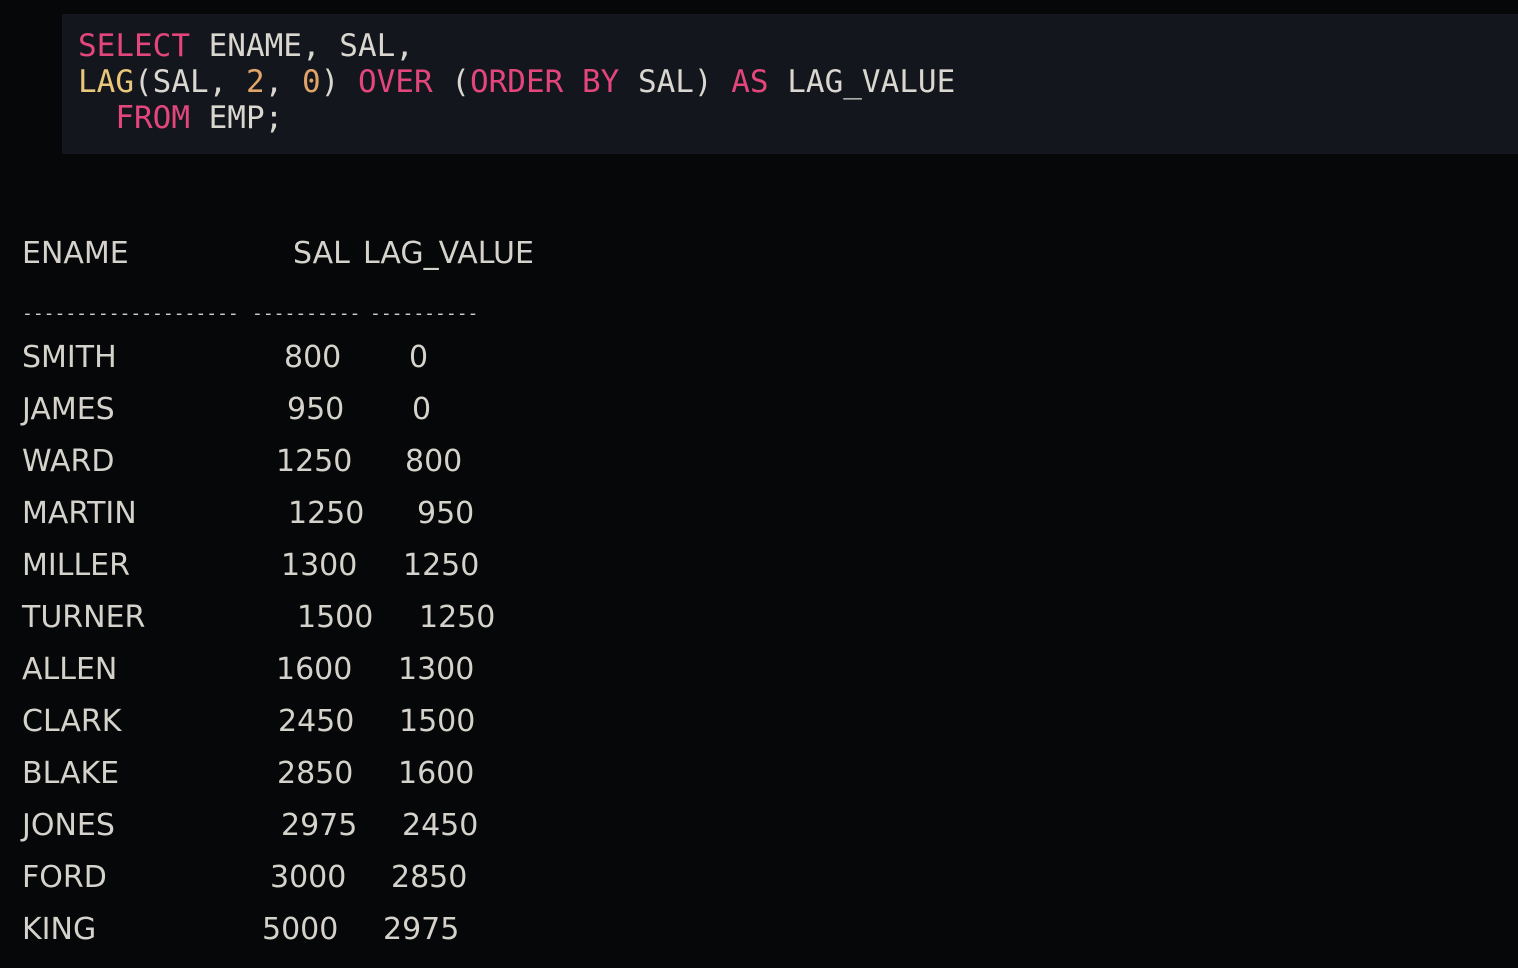 The height and width of the screenshot is (968, 1518). I want to click on header-sal: SAL, so click(321, 253).